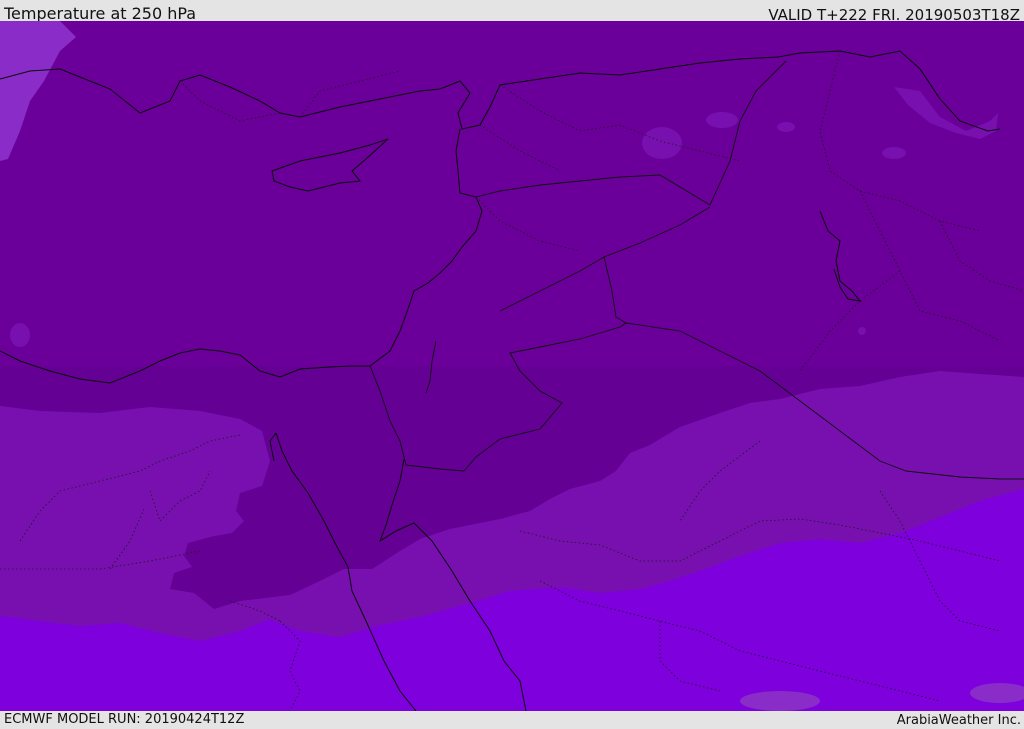 The width and height of the screenshot is (1024, 729). I want to click on model-run-label: ECMWF MODEL RUN: 20190424T12Z, so click(124, 719).